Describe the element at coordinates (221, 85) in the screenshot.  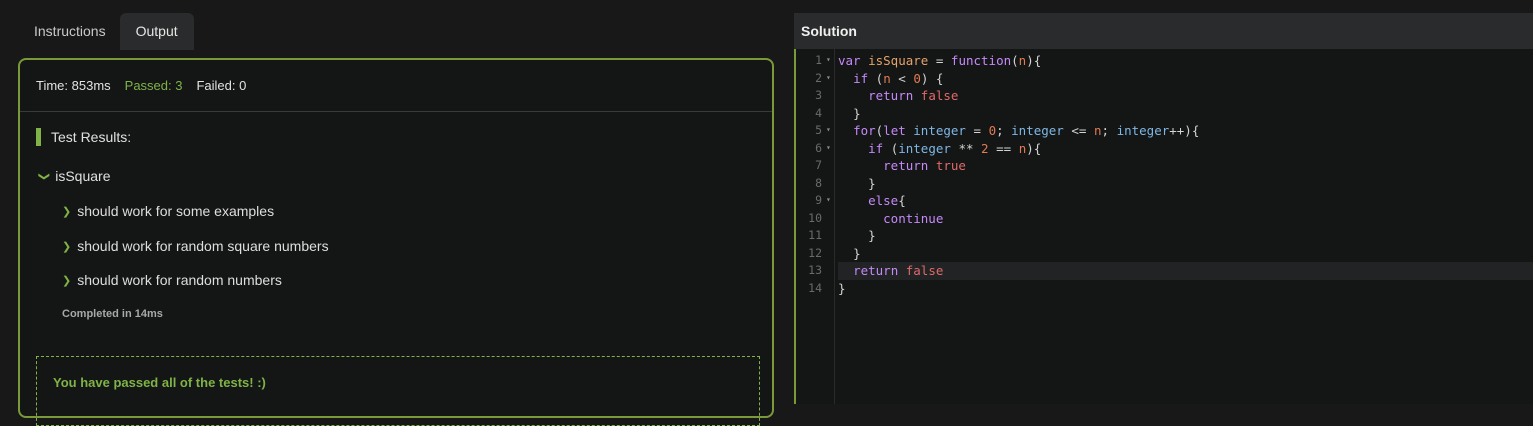
I see `failed-stat: Failed: 0` at that location.